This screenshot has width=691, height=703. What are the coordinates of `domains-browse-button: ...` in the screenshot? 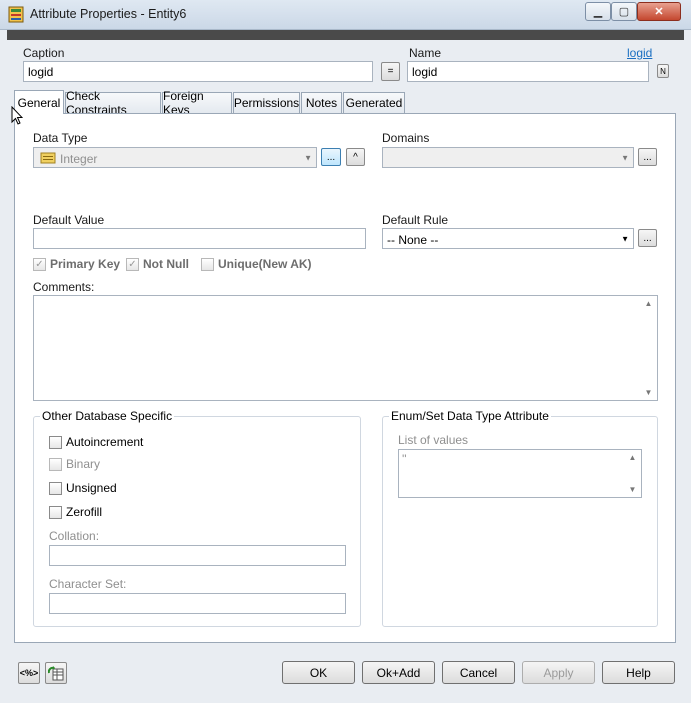 It's located at (647, 157).